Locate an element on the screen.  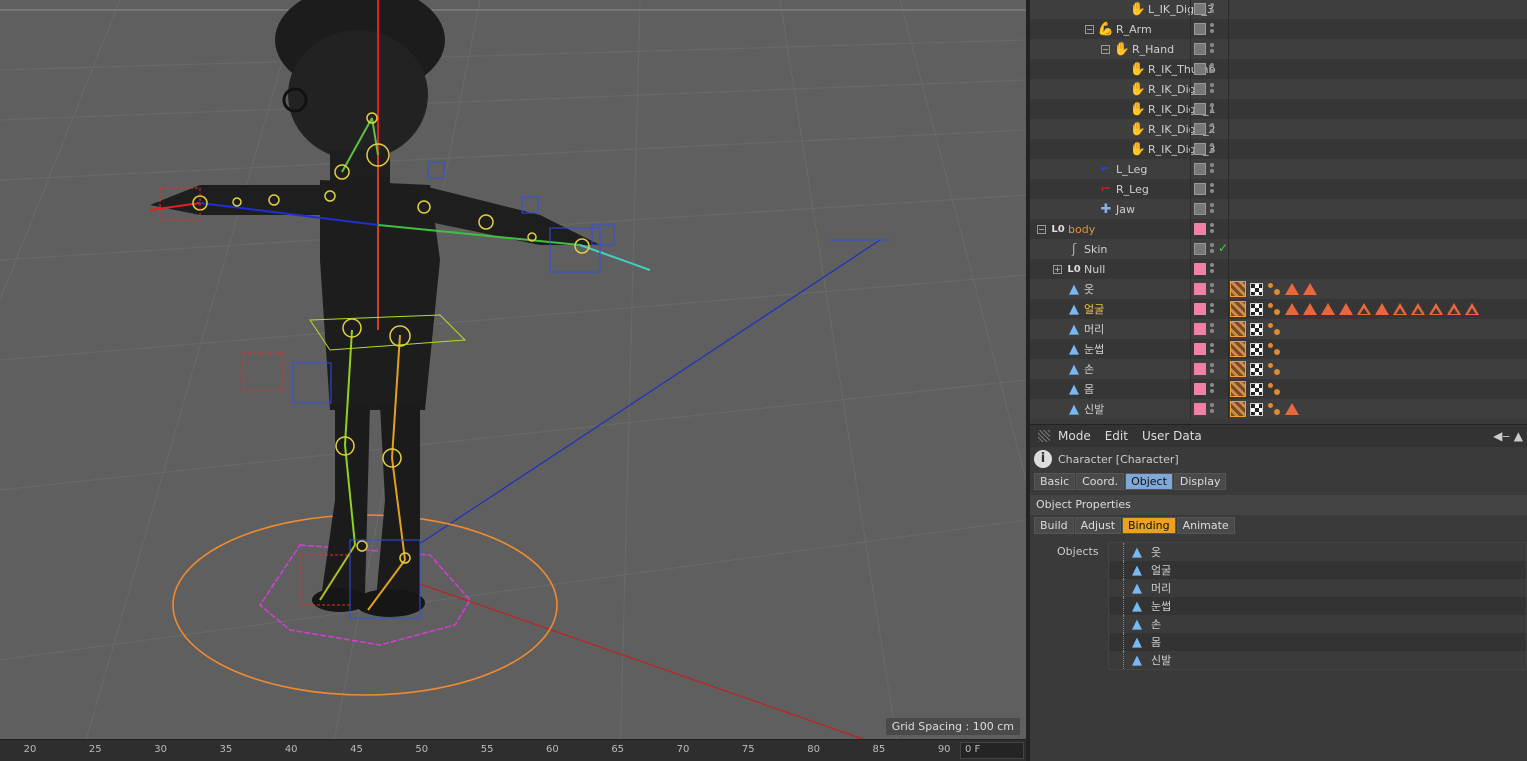
subtab-binding: Binding is located at coordinates (1149, 525).